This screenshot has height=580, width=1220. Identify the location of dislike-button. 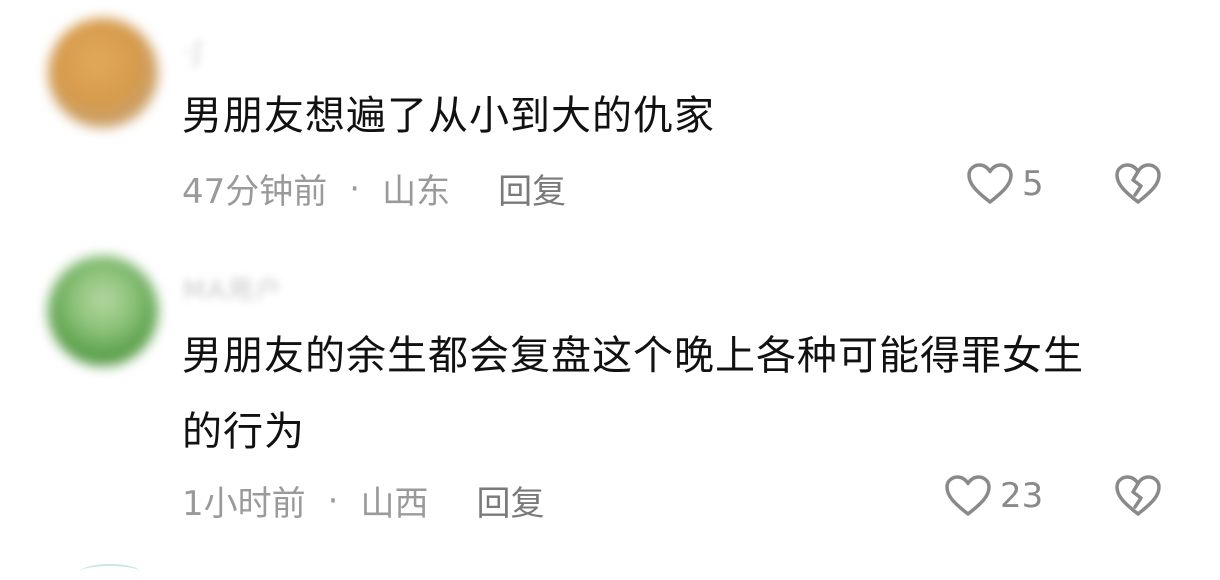
(1138, 496).